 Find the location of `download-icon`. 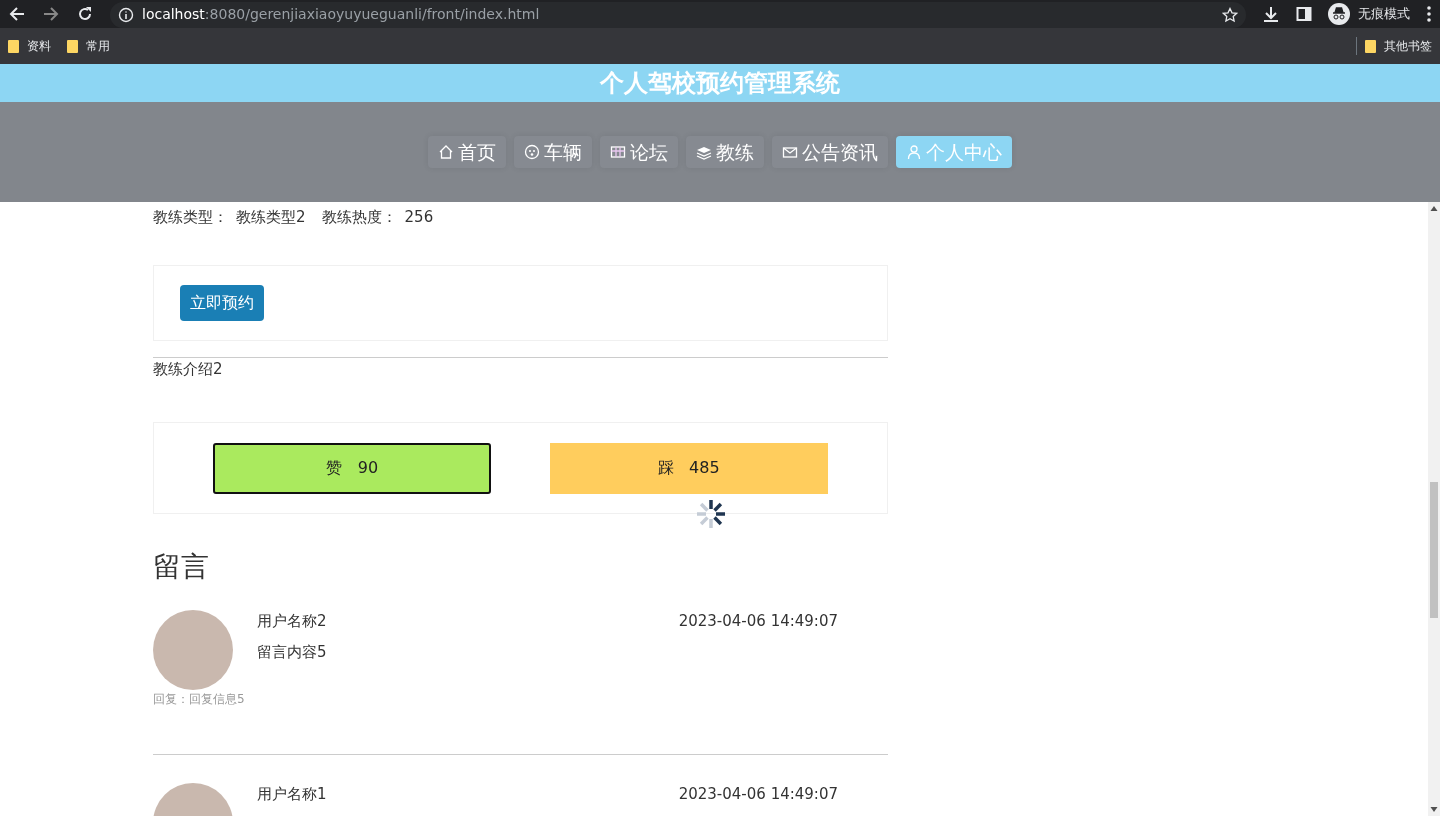

download-icon is located at coordinates (1271, 14).